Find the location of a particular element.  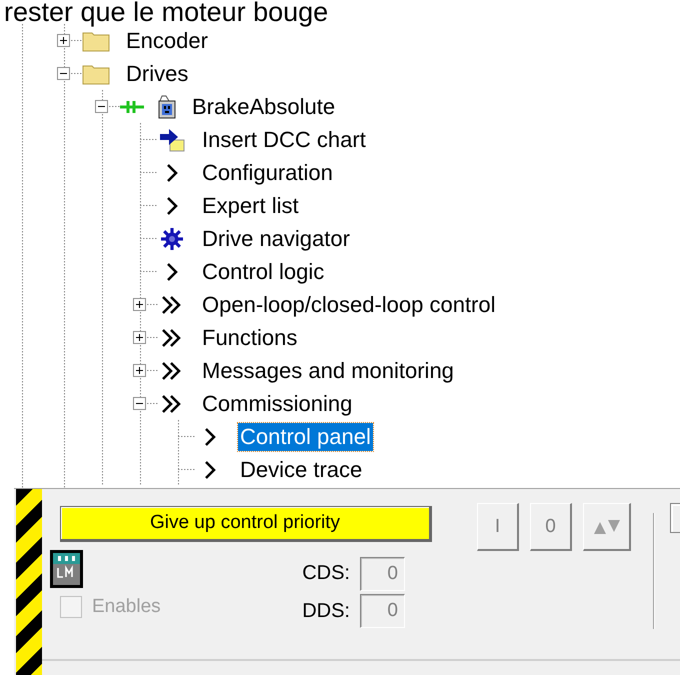

gear-icon is located at coordinates (172, 238).